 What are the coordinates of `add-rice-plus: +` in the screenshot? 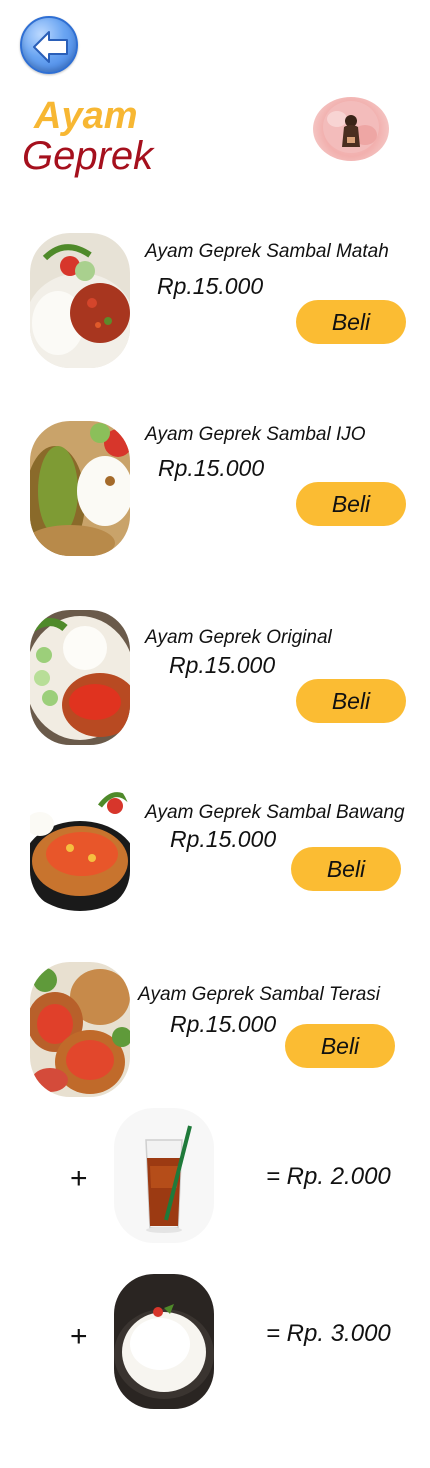 It's located at (79, 1337).